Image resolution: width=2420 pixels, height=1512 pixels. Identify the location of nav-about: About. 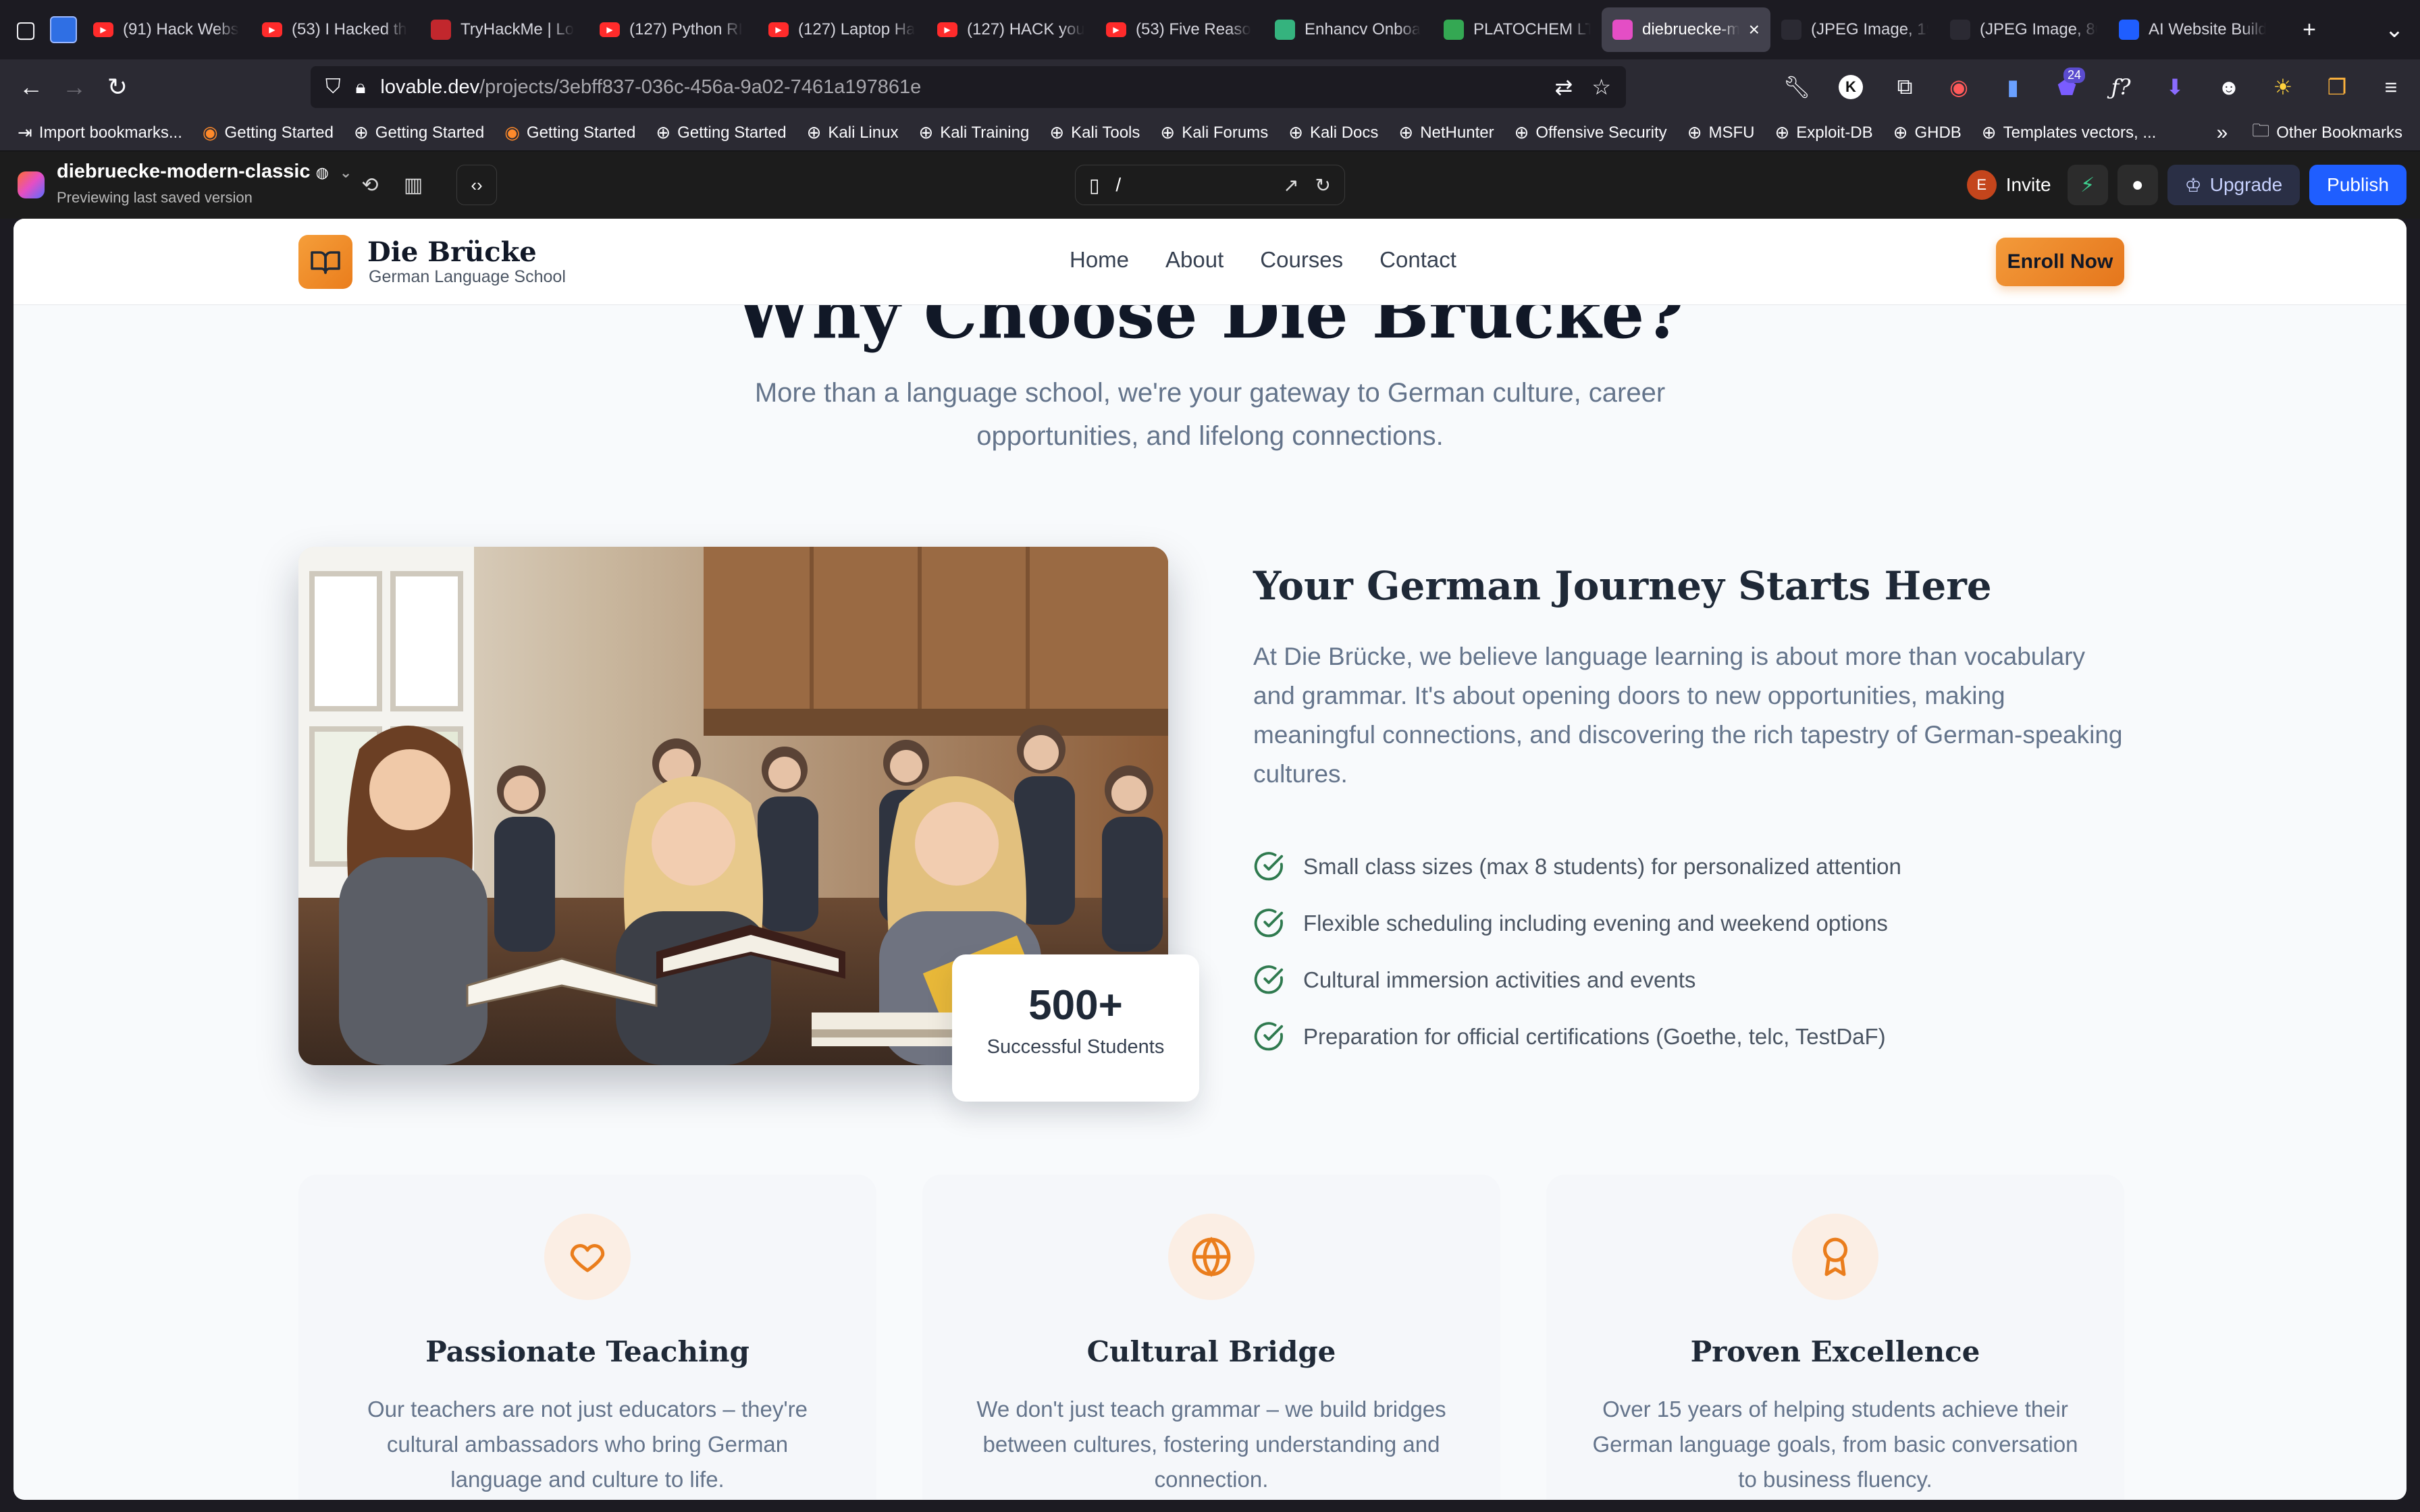
(1194, 260).